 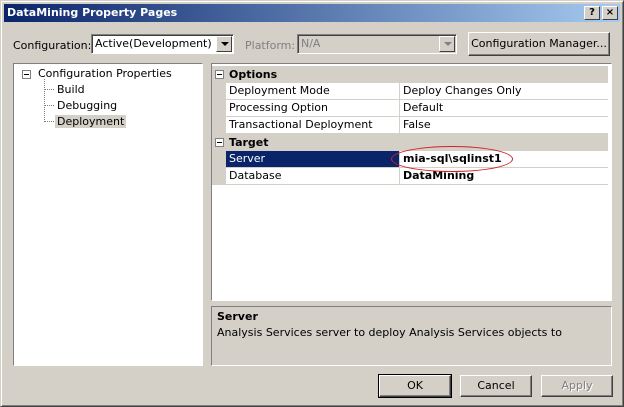 I want to click on tree-item-deployment: Deployment, so click(x=91, y=121).